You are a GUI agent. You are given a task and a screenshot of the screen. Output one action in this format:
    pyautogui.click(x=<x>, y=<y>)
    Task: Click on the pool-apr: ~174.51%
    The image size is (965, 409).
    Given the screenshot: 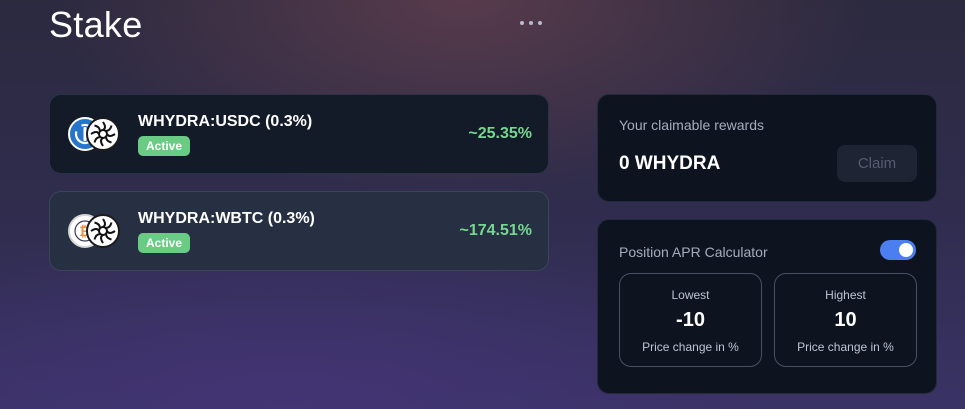 What is the action you would take?
    pyautogui.click(x=495, y=230)
    